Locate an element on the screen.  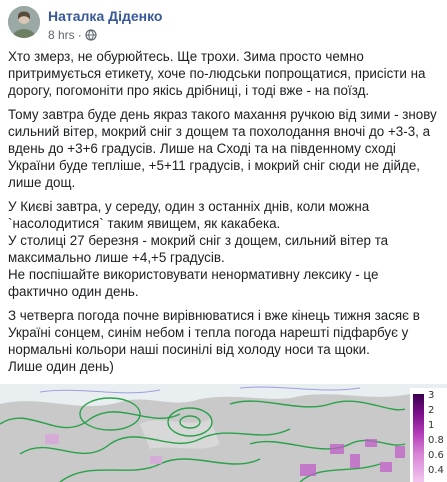
author-name: Наталка Діденко is located at coordinates (105, 16).